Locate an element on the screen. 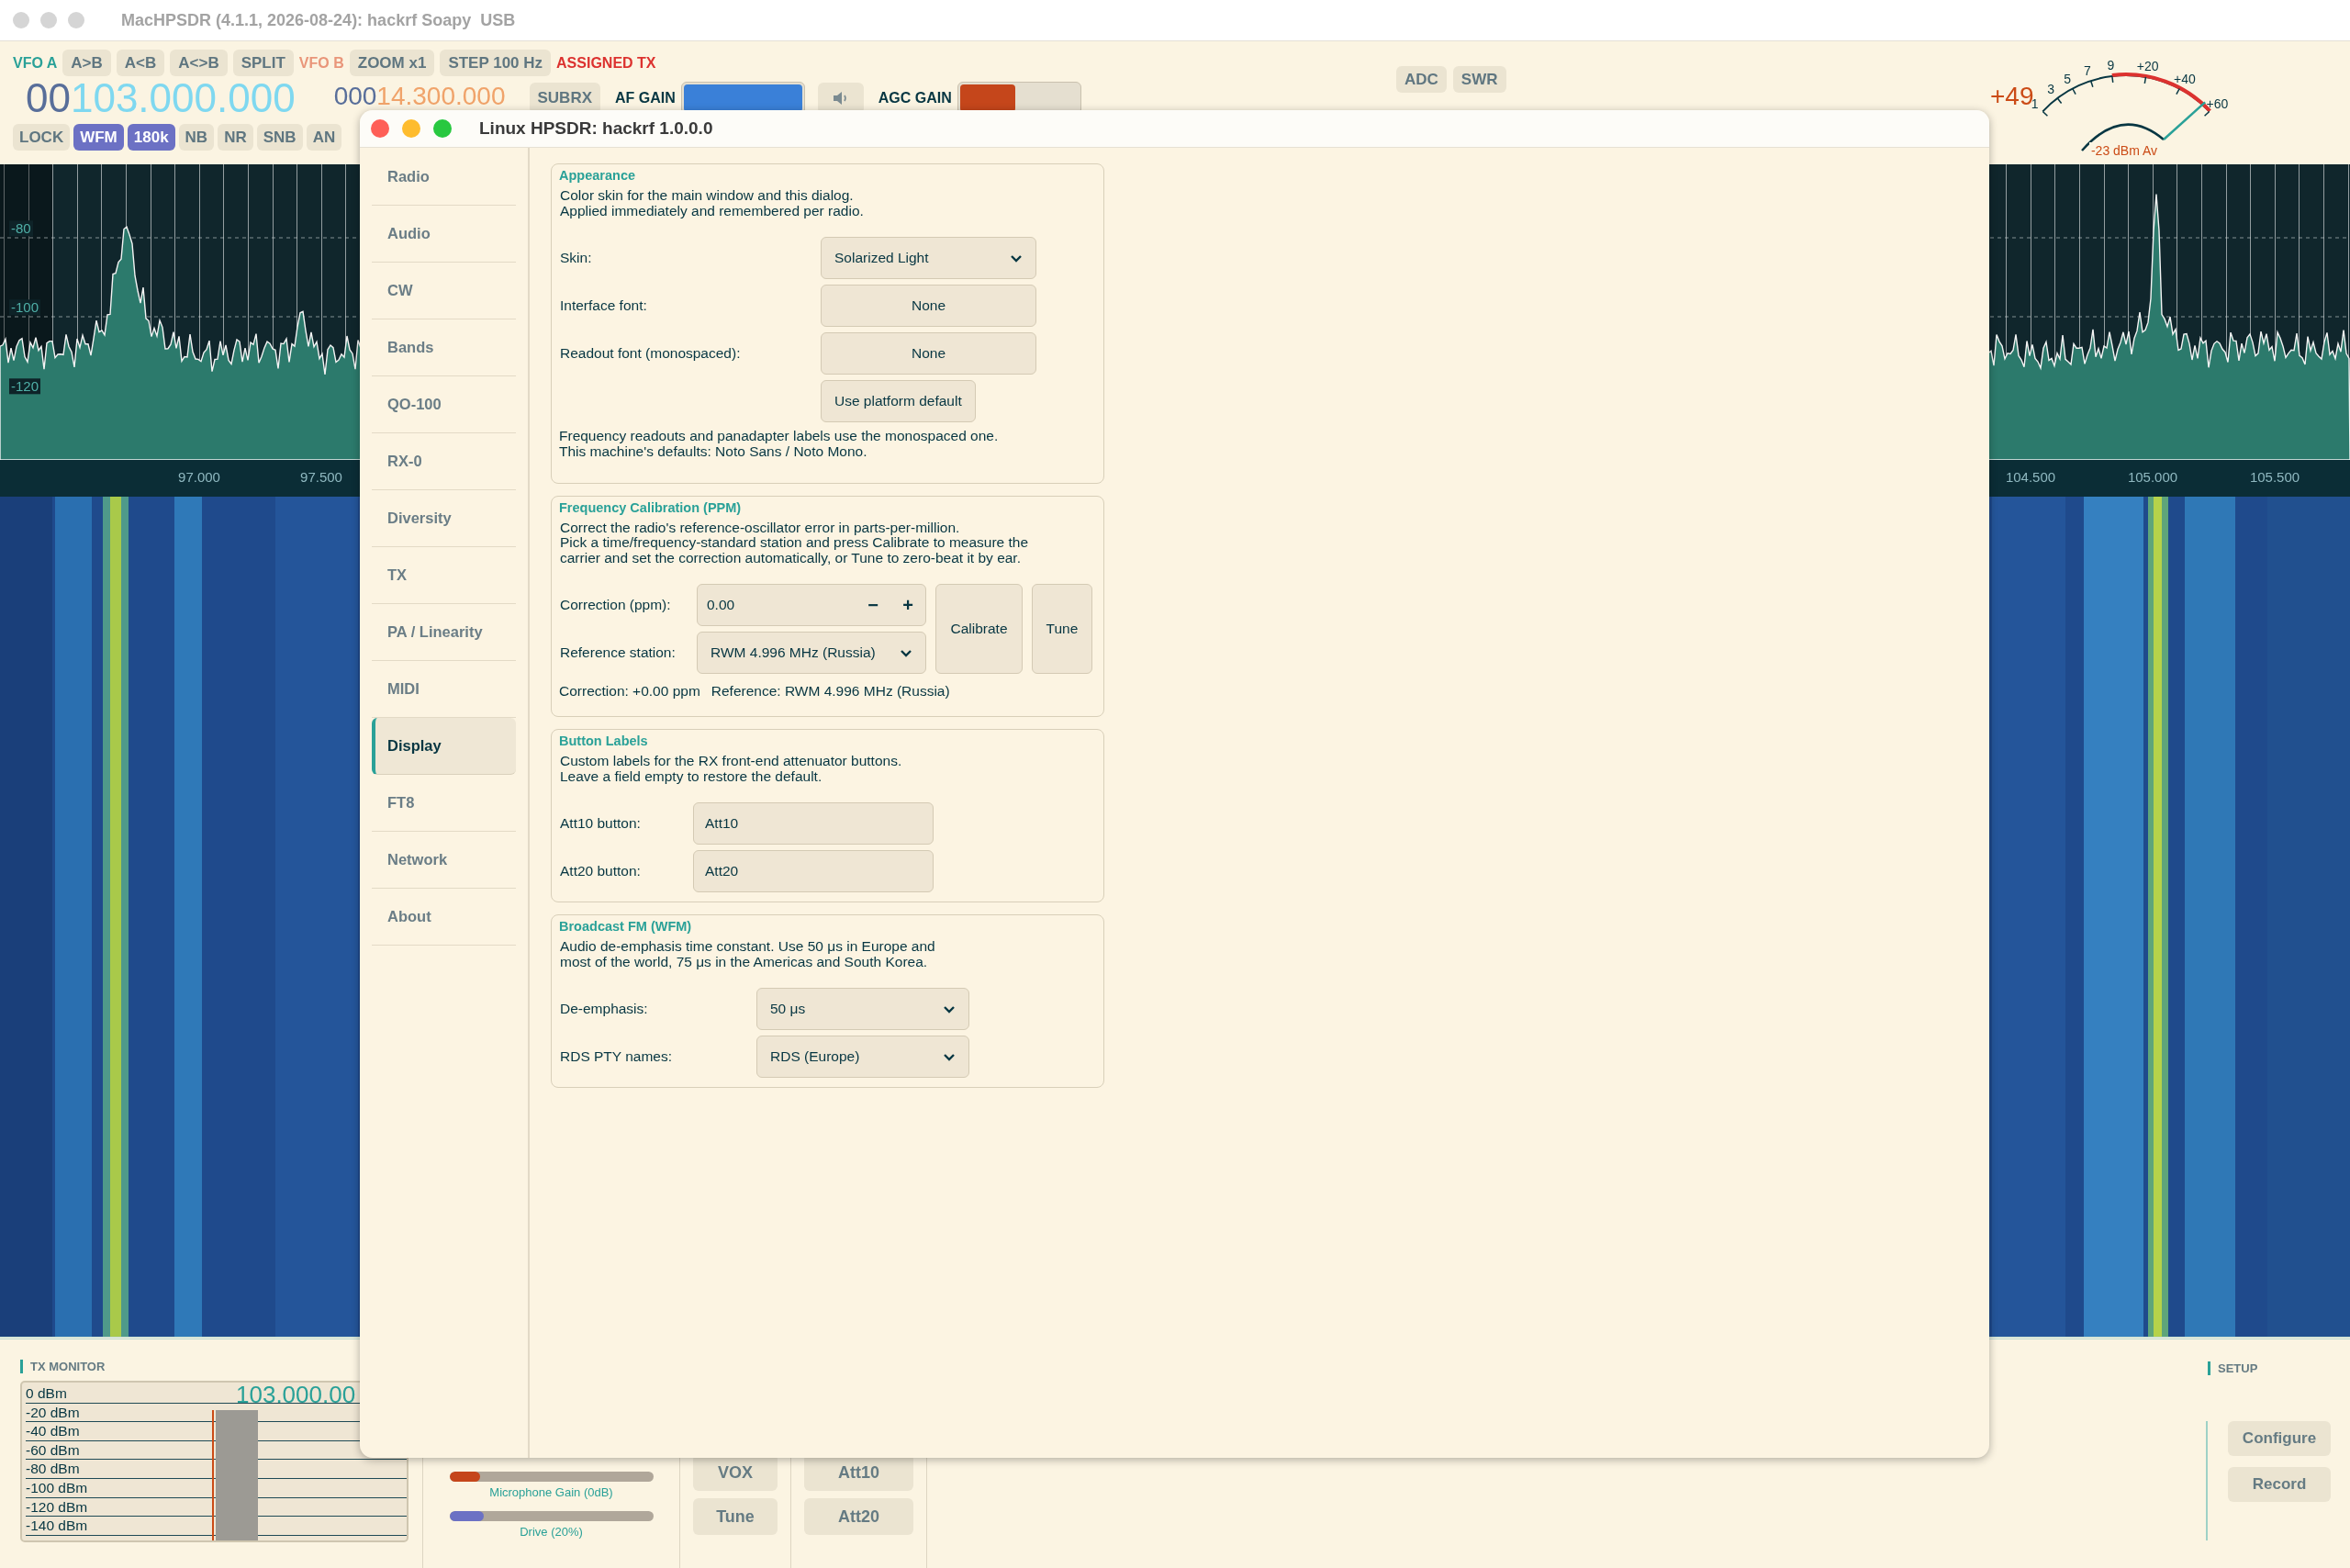 The image size is (2350, 1568). vfo-label: VFO B is located at coordinates (321, 63).